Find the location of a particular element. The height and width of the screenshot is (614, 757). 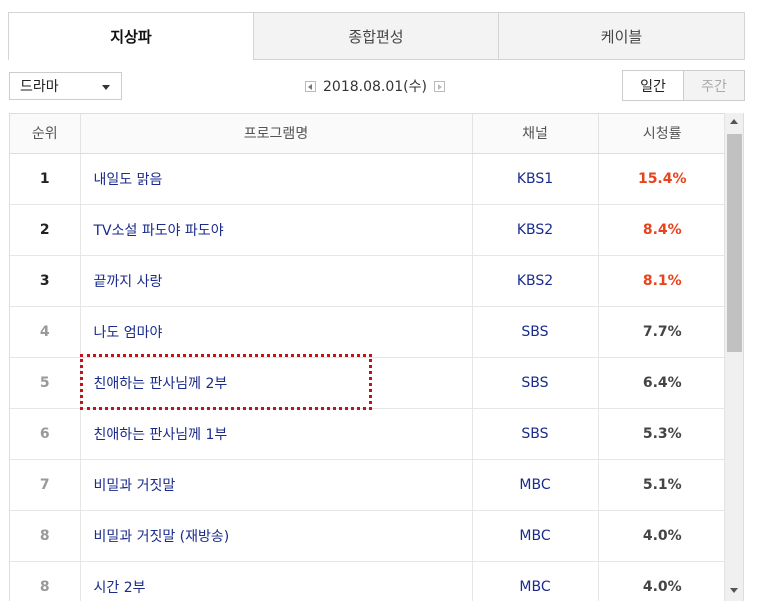

current-date: 2018.08.01(수) is located at coordinates (375, 87).